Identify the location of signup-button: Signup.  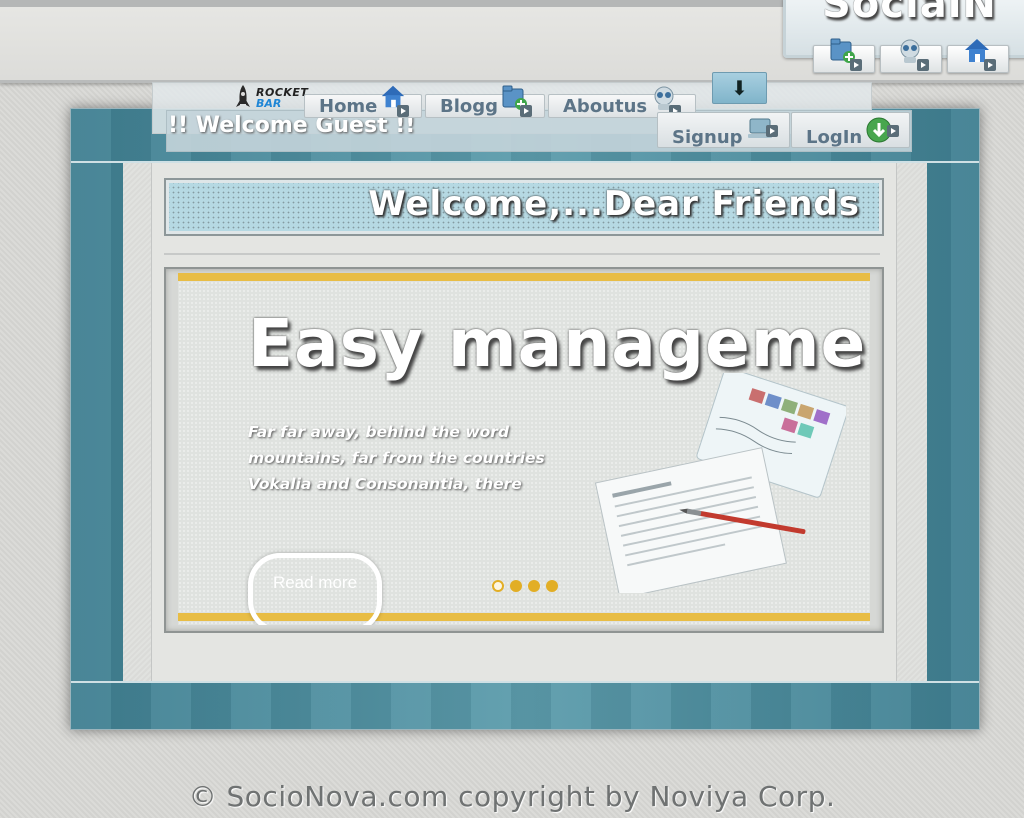
(723, 130).